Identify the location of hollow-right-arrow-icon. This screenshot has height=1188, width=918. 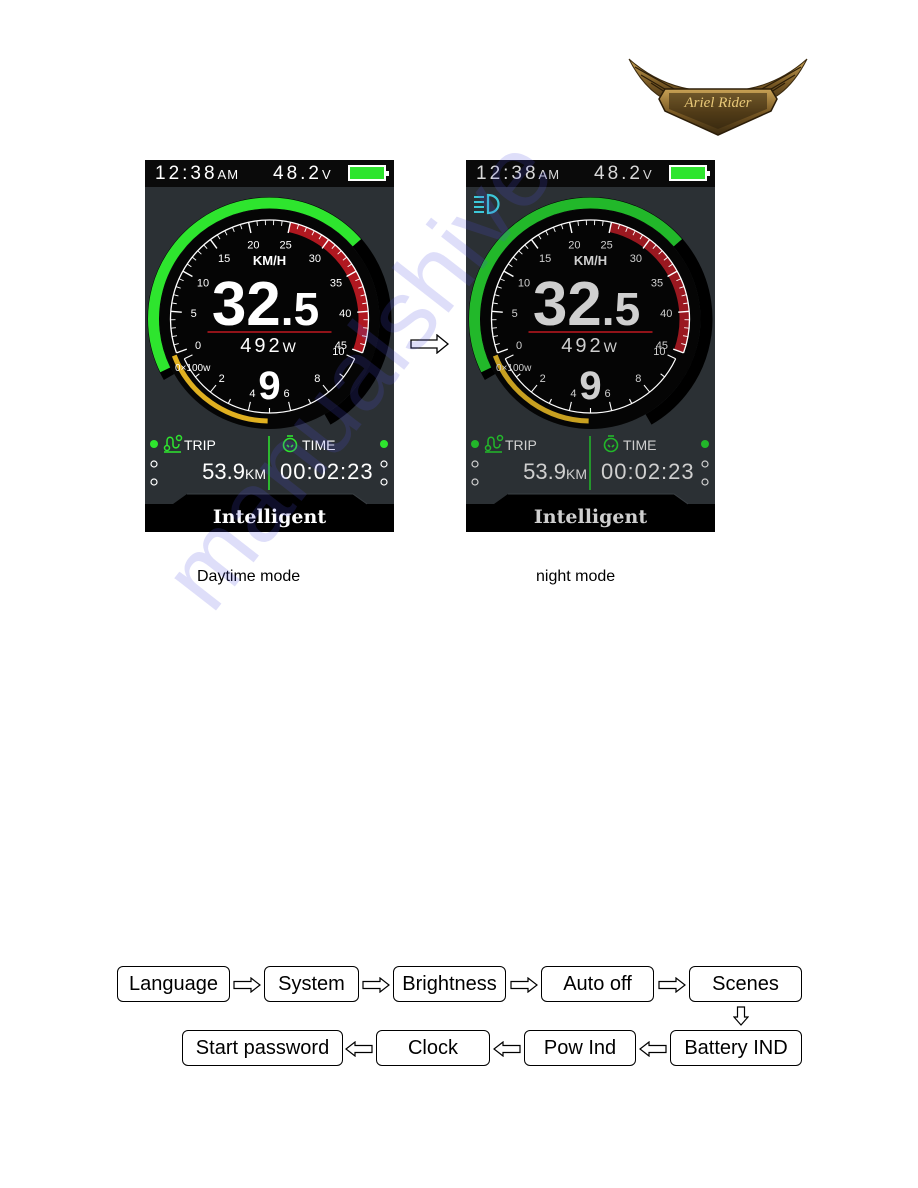
(430, 344).